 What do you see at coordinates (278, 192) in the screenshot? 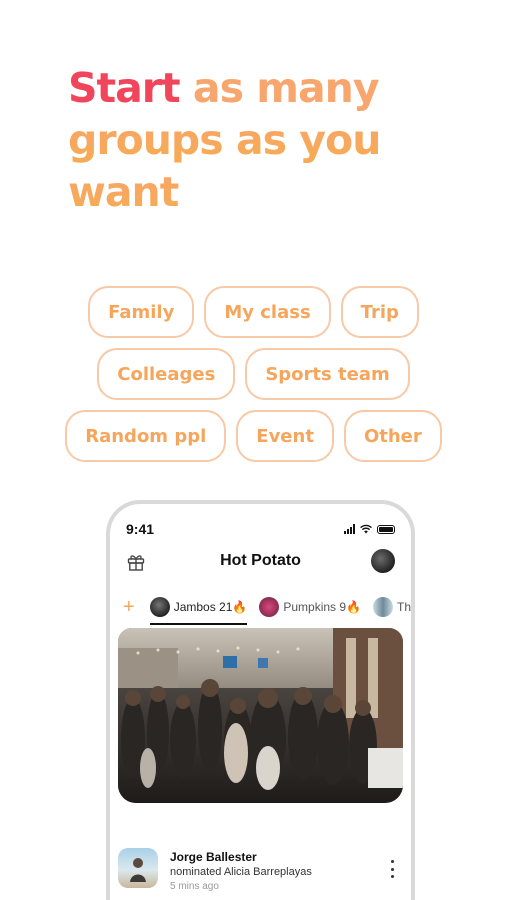
I see `headline-line-3: want` at bounding box center [278, 192].